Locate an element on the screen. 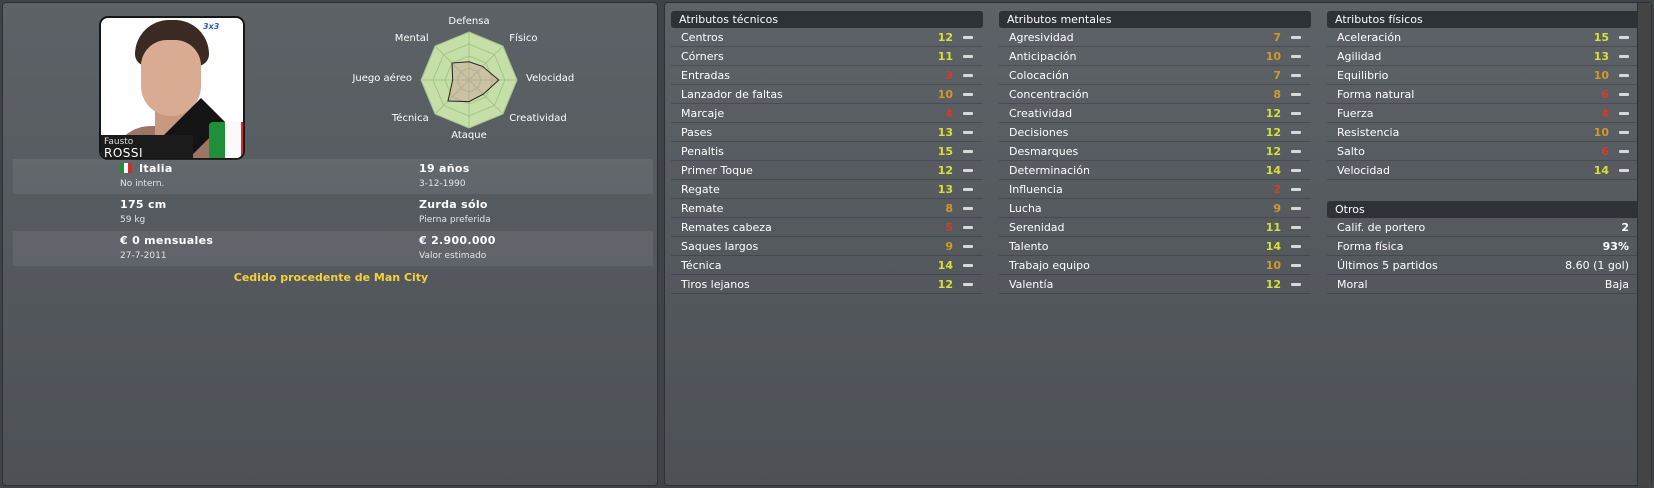  attribute-value: 13 is located at coordinates (945, 132).